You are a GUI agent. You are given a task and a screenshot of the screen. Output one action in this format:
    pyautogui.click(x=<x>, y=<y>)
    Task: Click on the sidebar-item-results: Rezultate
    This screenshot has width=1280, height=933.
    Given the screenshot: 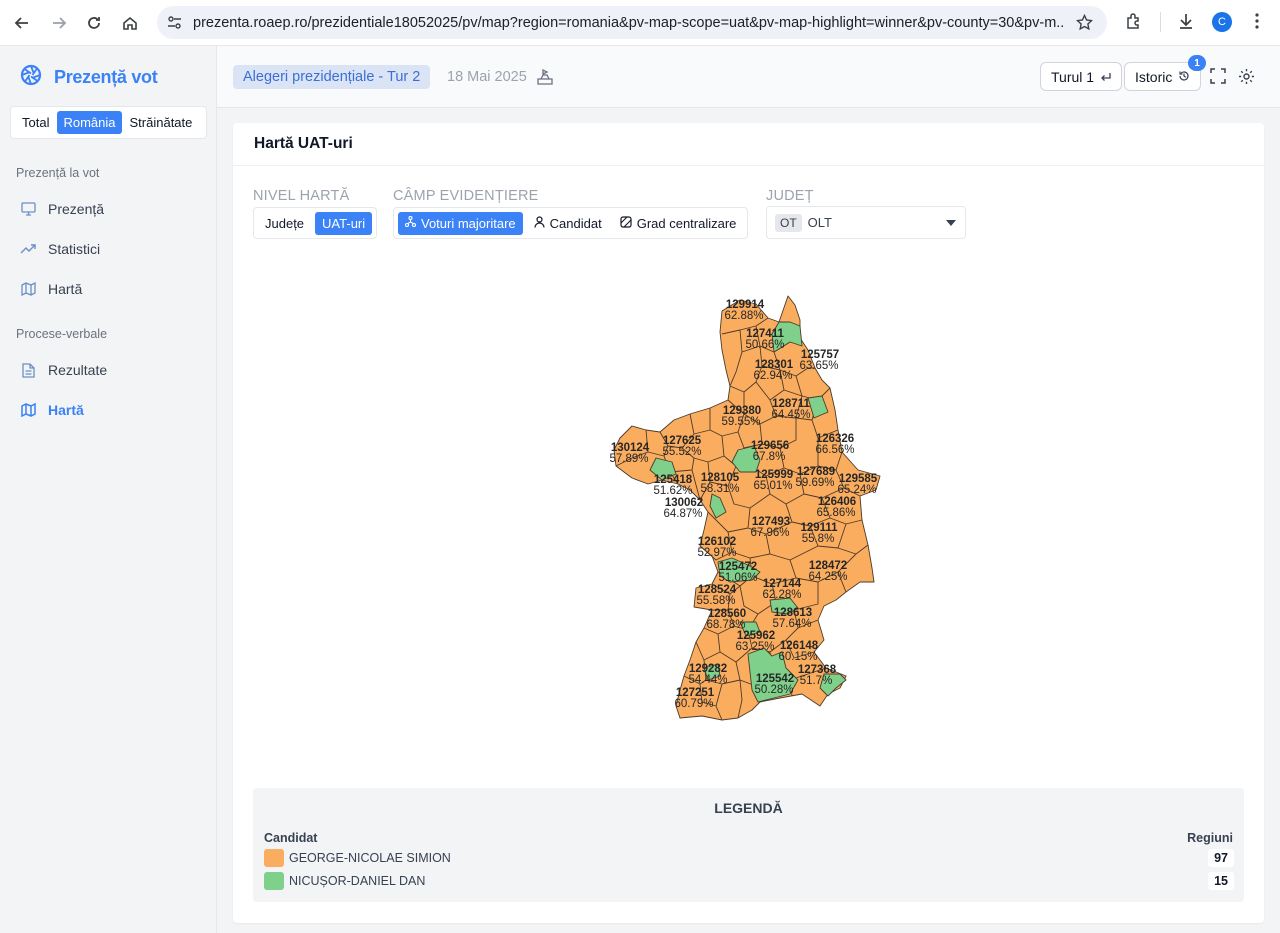 What is the action you would take?
    pyautogui.click(x=63, y=370)
    